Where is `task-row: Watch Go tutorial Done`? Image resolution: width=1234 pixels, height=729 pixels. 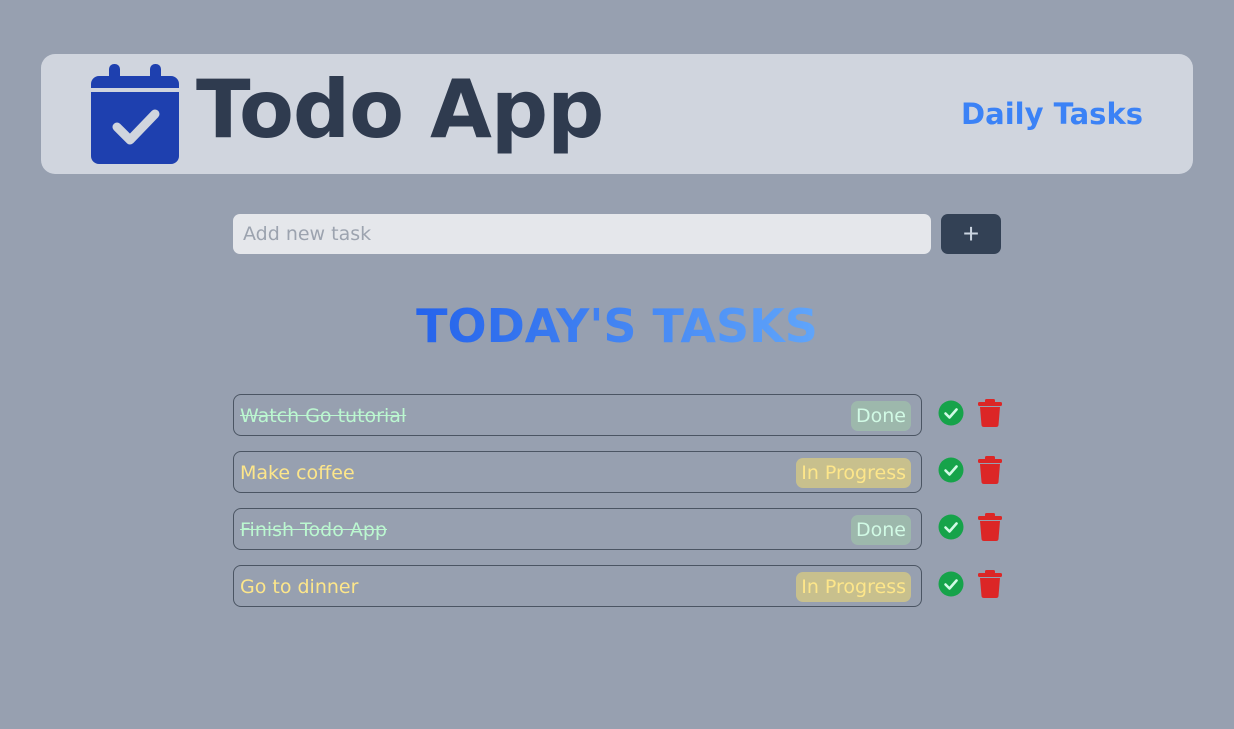
task-row: Watch Go tutorial Done is located at coordinates (623, 415).